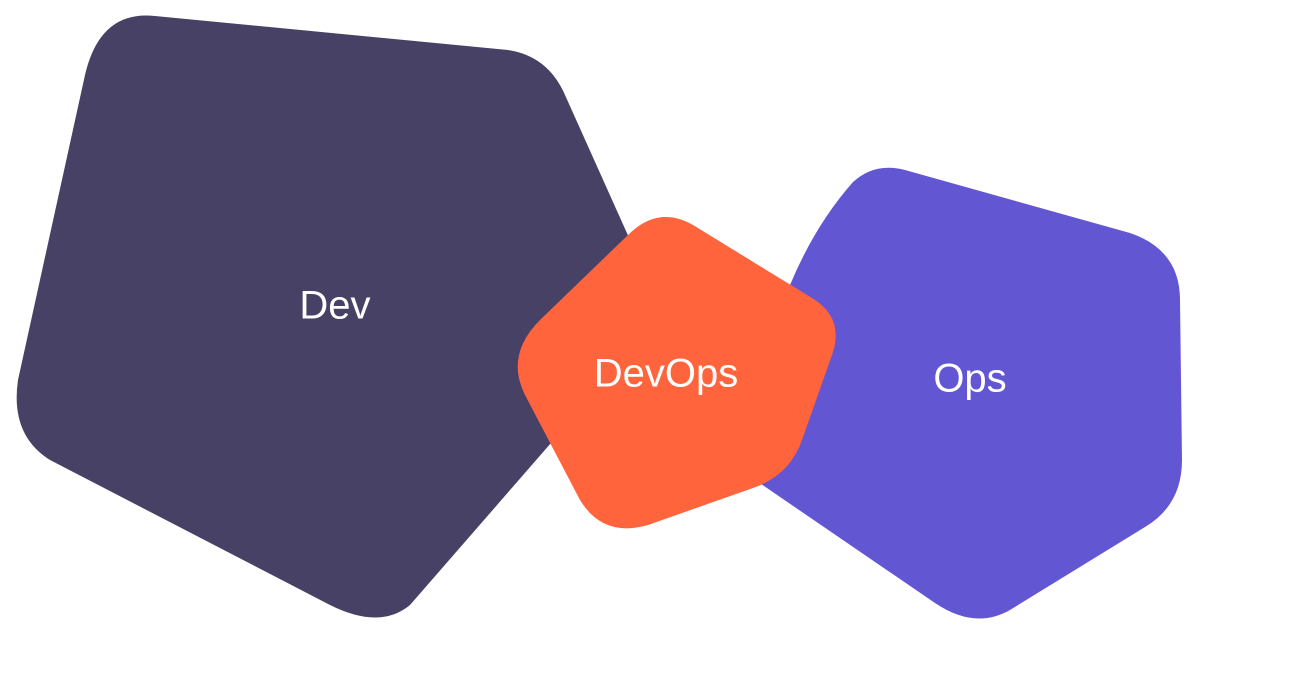 The image size is (1297, 693). What do you see at coordinates (334, 306) in the screenshot?
I see `dev-label: Dev` at bounding box center [334, 306].